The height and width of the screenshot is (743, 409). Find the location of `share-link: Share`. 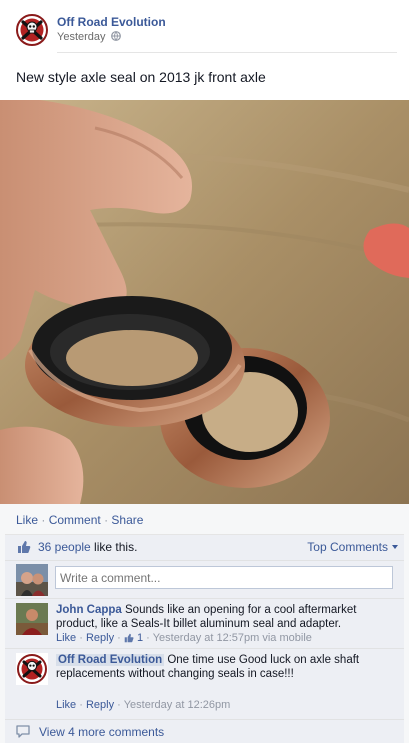

share-link: Share is located at coordinates (127, 520).